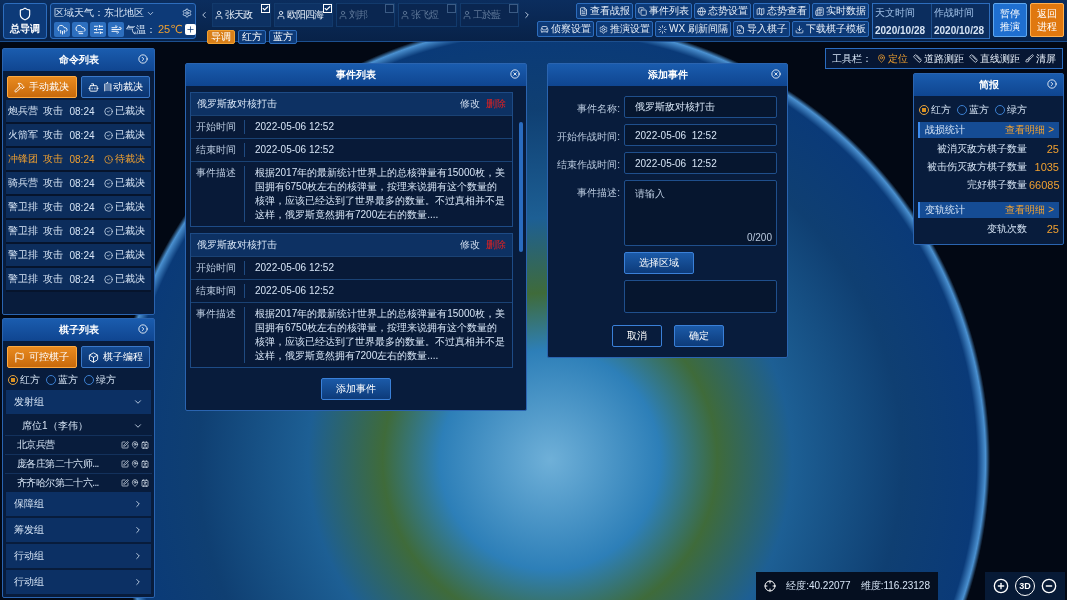 The image size is (1067, 600). Describe the element at coordinates (700, 107) in the screenshot. I see `input-field: 俄罗斯敌对核打击` at that location.